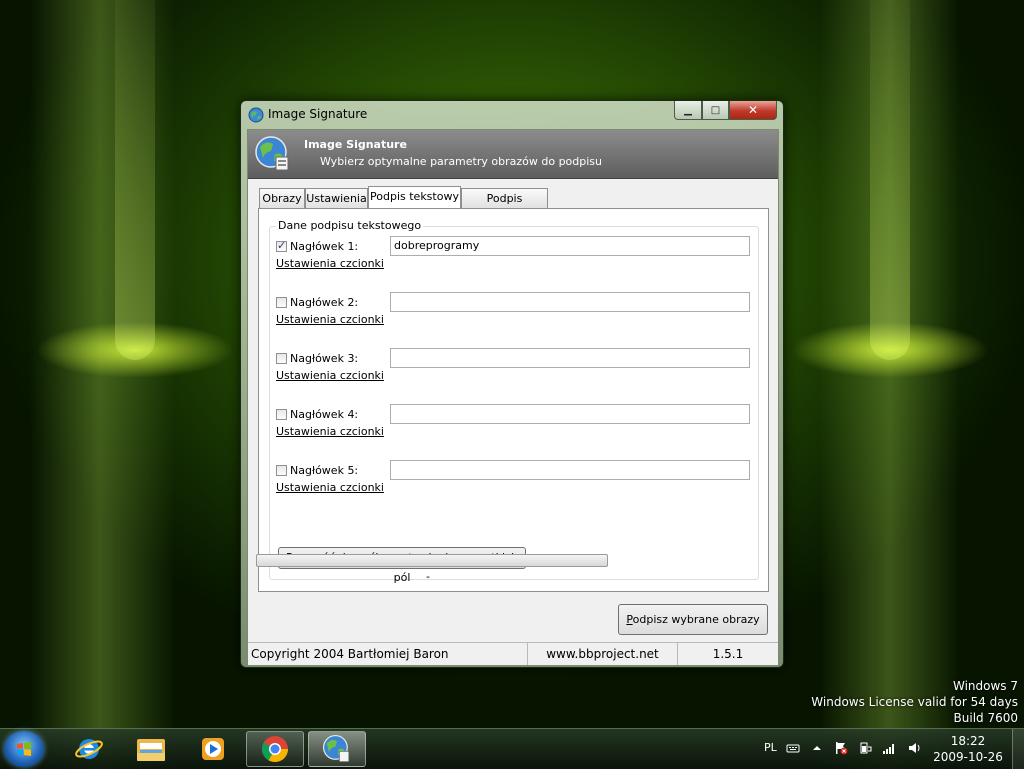 This screenshot has height=769, width=1024. Describe the element at coordinates (793, 748) in the screenshot. I see `keyboard-icon` at that location.